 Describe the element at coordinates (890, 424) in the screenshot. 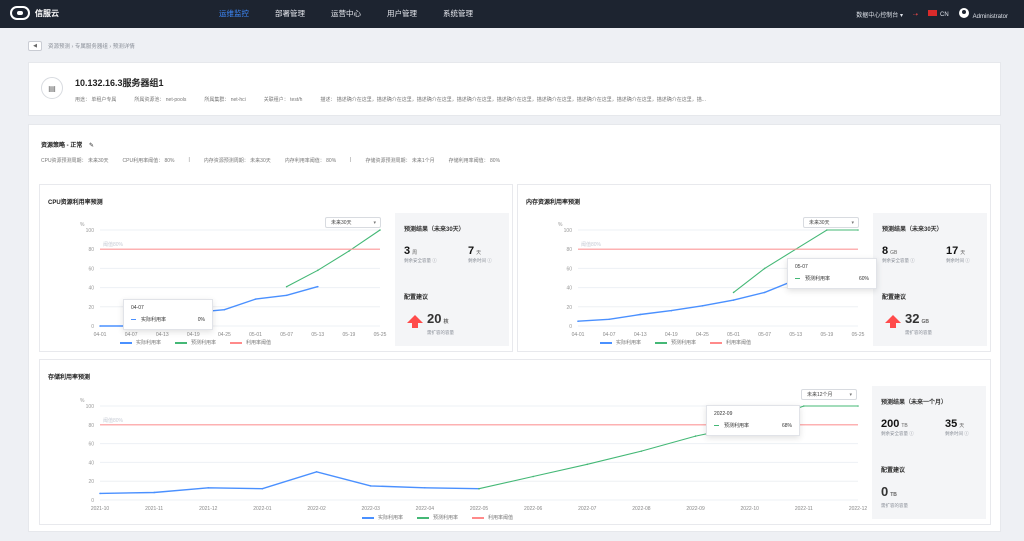

I see `storage-safe-capacity-value: 200` at that location.